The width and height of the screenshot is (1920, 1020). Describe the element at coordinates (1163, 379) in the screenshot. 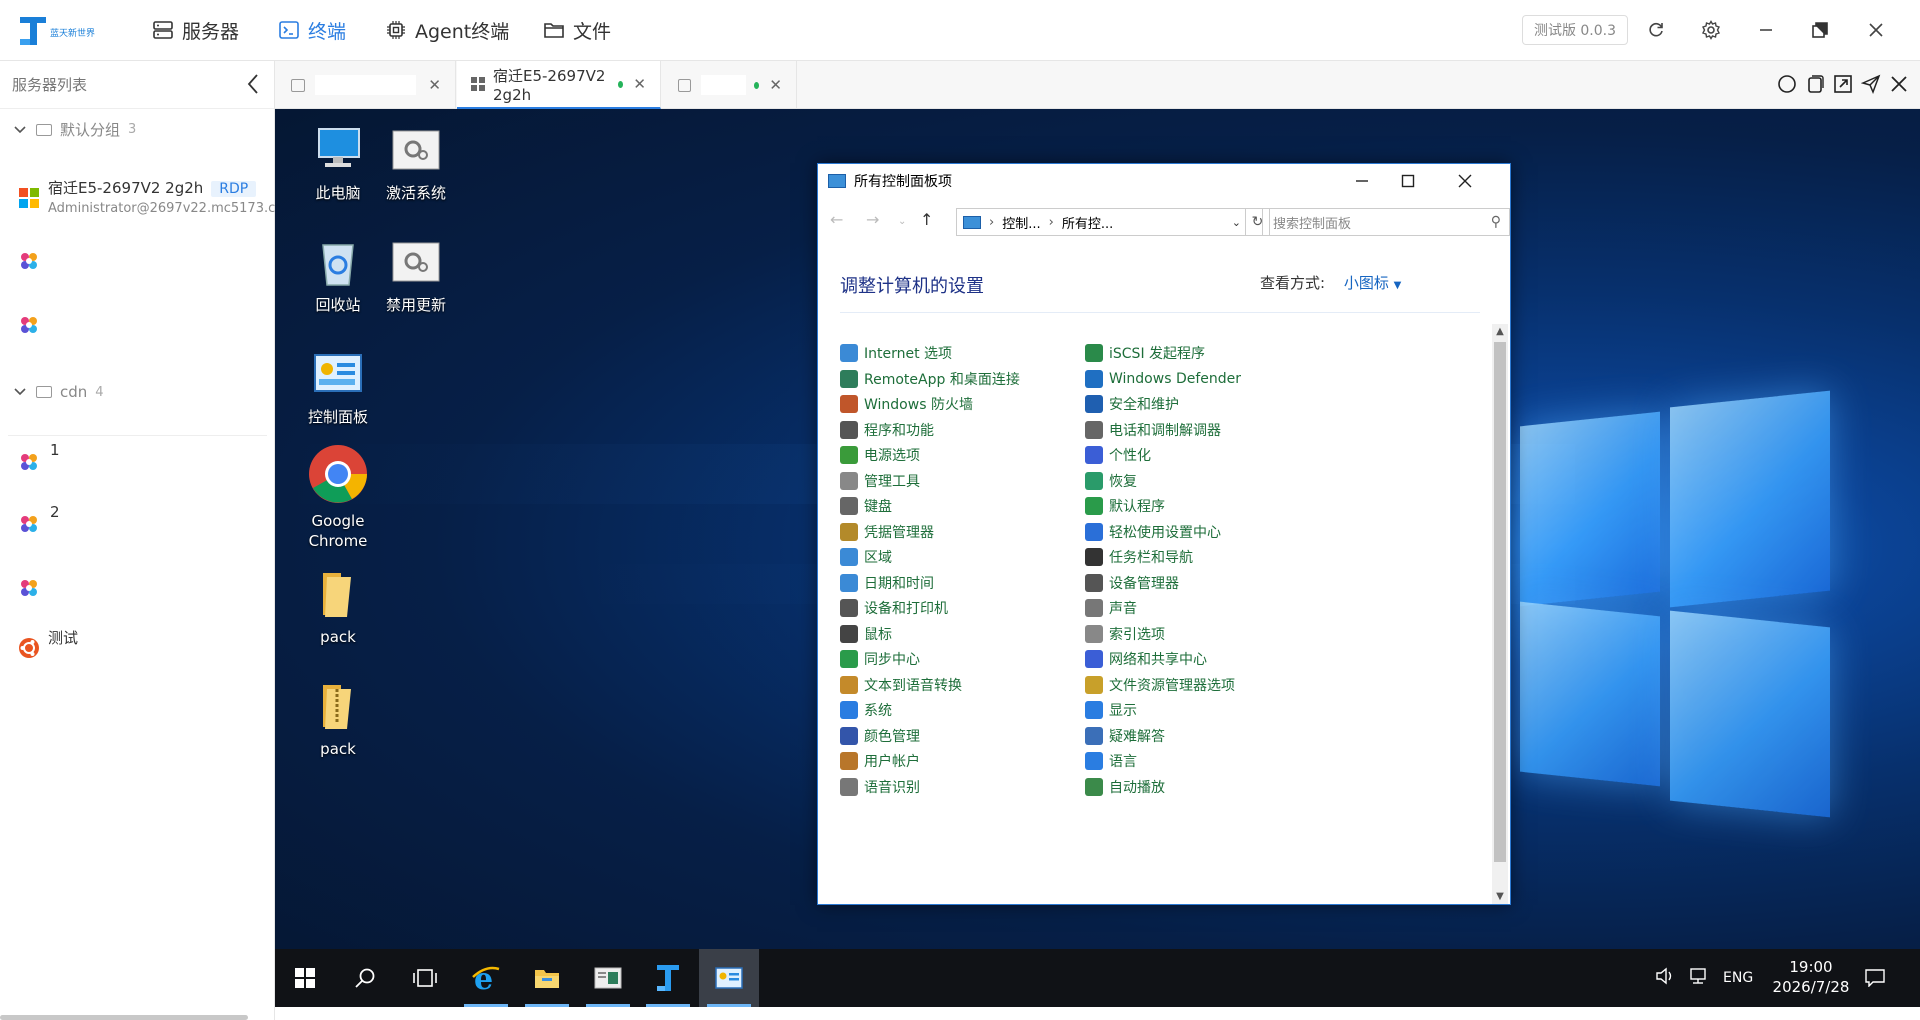

I see `control-panel-item: Windows Defender` at that location.